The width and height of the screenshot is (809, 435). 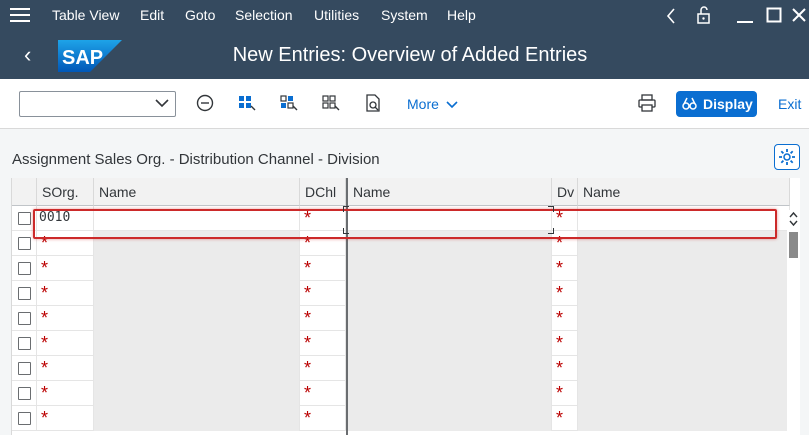 I want to click on more-button: More, so click(x=432, y=104).